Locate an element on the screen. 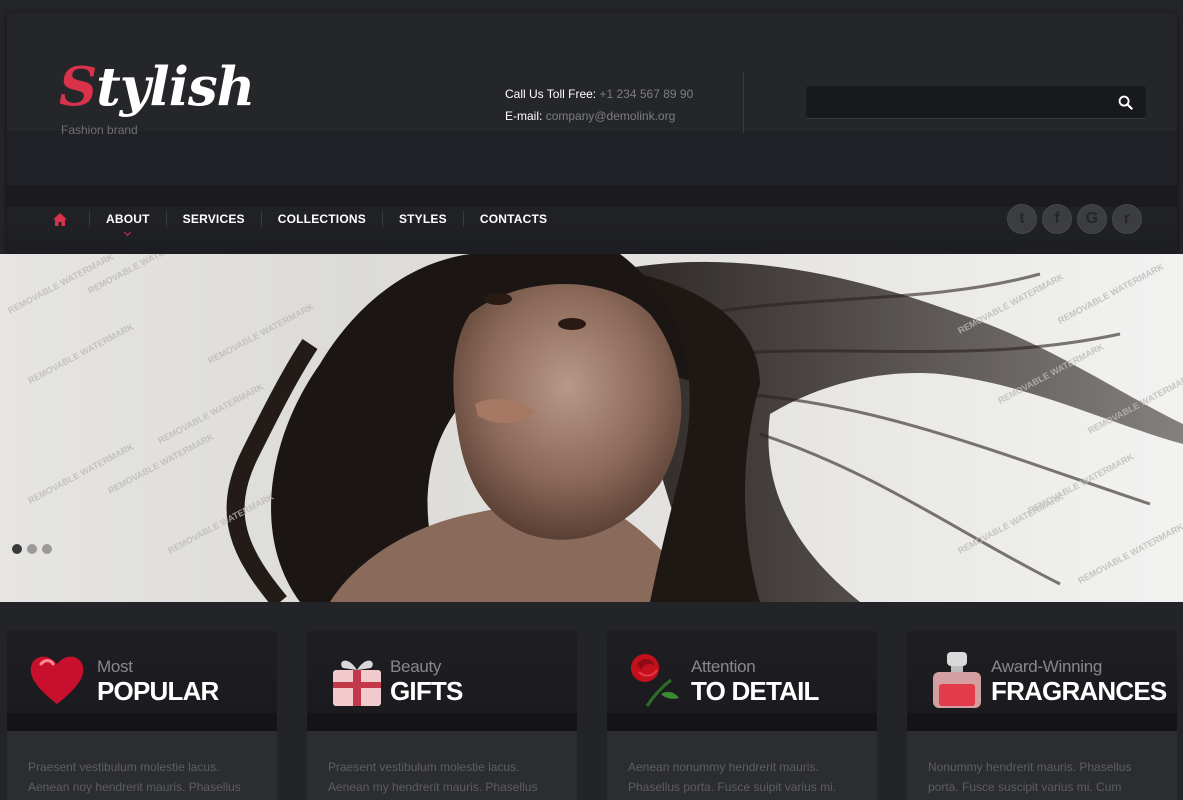  search-input is located at coordinates (956, 102).